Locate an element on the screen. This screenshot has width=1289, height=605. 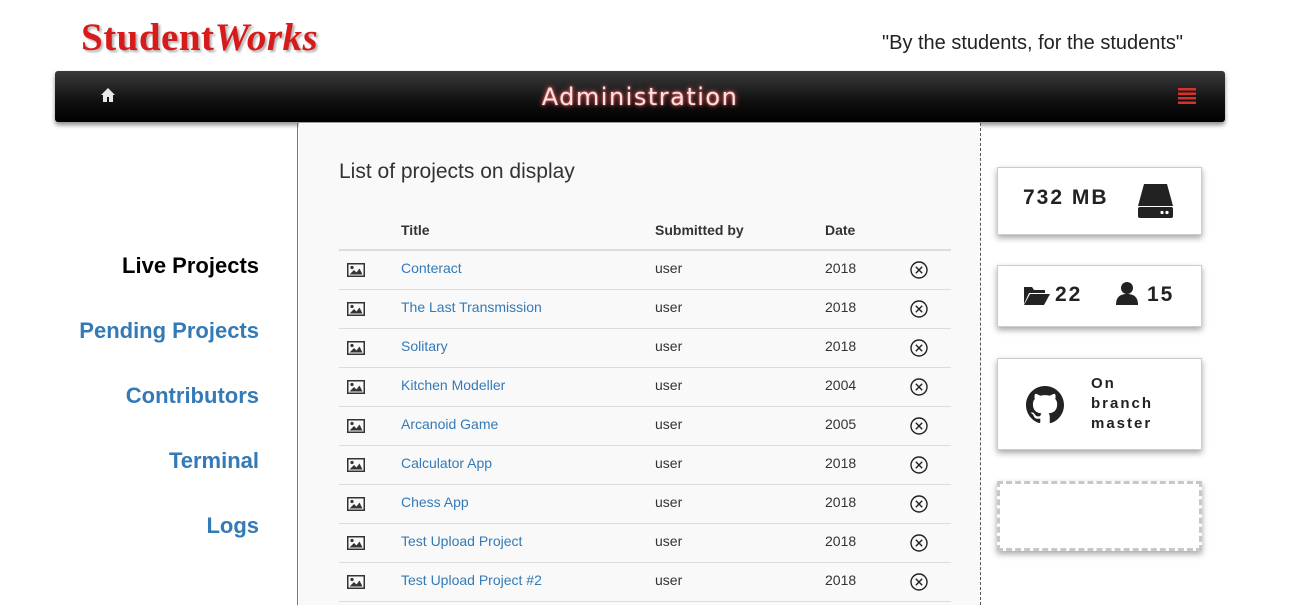
table-header-row: Title Submitted by Date is located at coordinates (645, 231).